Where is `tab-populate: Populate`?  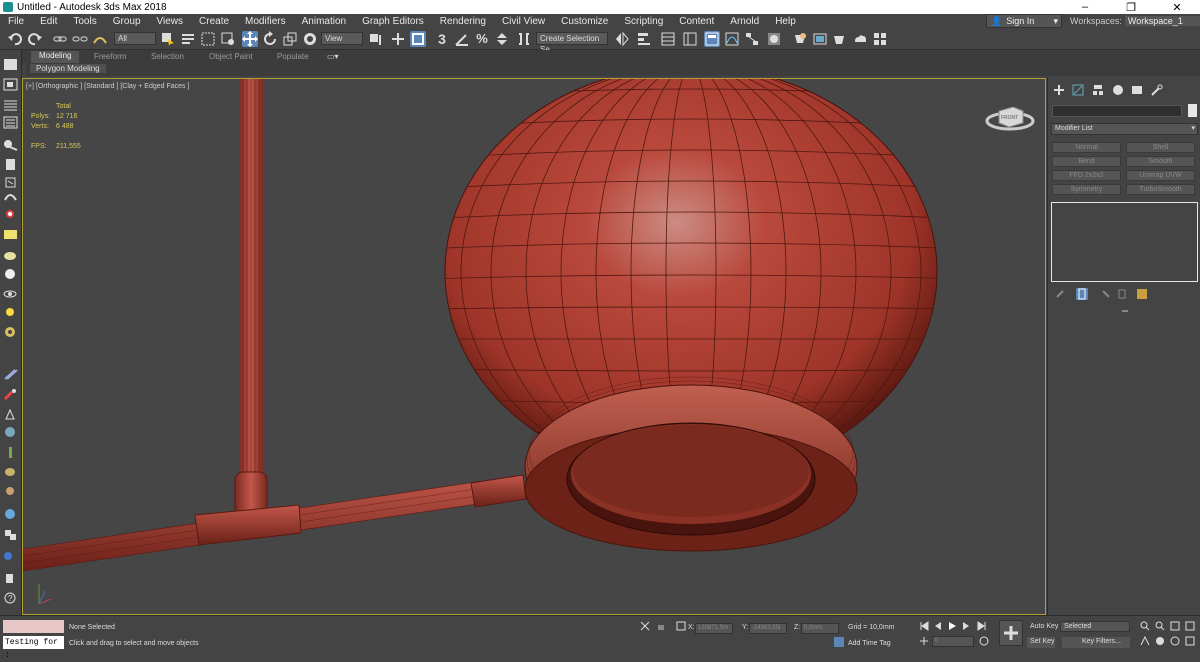
tab-populate: Populate is located at coordinates (293, 56).